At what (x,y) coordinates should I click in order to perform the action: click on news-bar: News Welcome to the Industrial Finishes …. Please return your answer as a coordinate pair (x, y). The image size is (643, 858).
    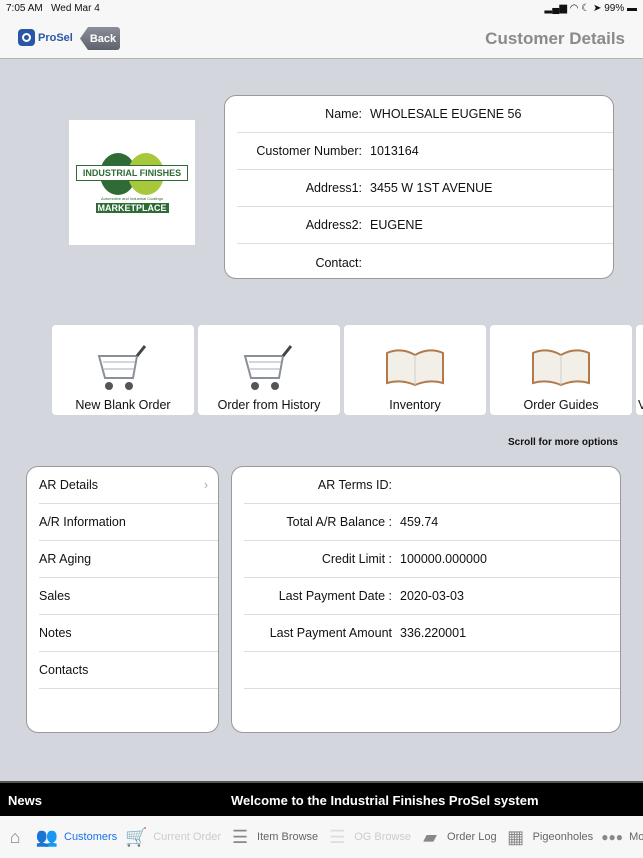
    Looking at the image, I should click on (321, 798).